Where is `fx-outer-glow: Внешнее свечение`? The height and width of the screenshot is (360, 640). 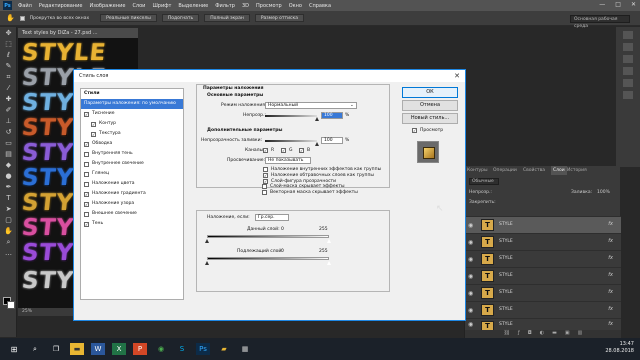
fx-outer-glow: Внешнее свечение is located at coordinates (132, 214).